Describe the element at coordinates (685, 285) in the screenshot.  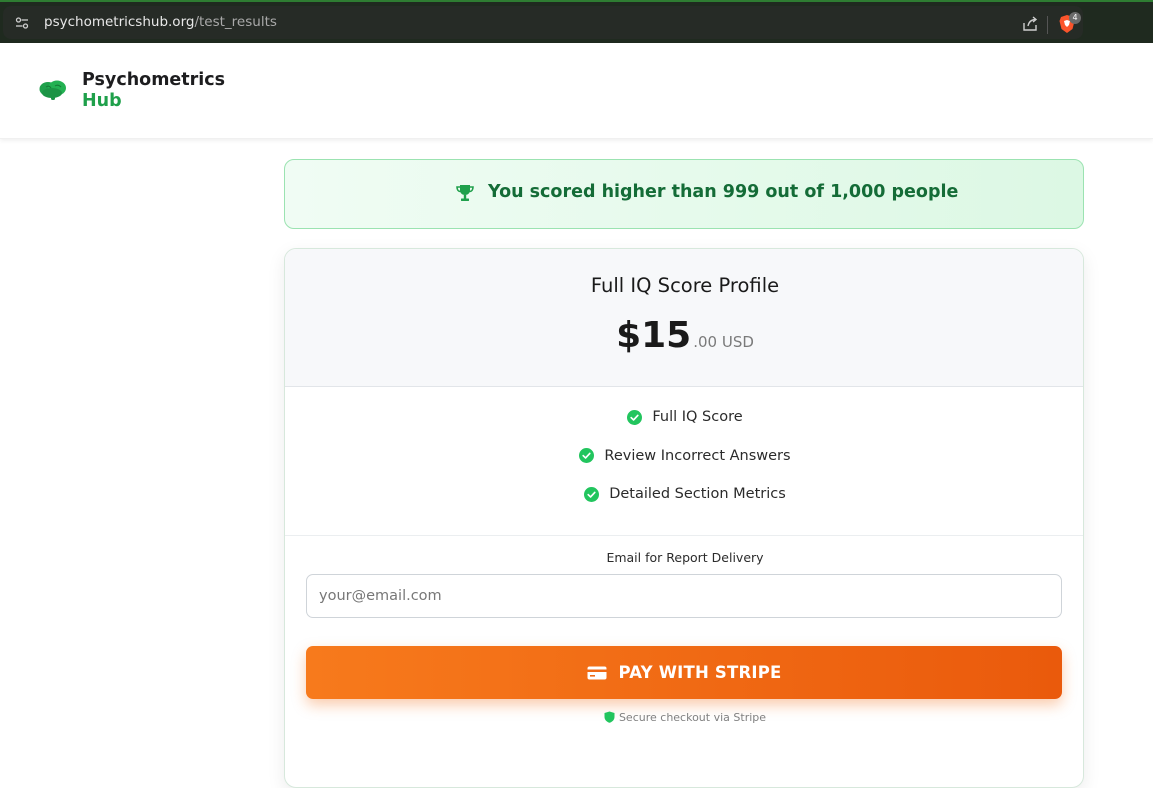
I see `product-title: Full IQ Score Profile` at that location.